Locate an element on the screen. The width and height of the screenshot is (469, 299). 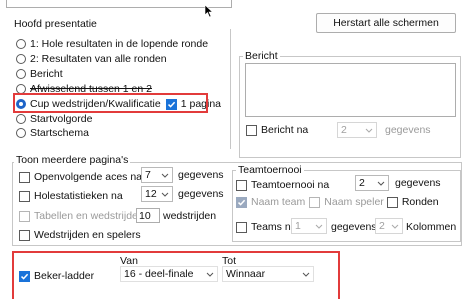
bericht-title: Bericht is located at coordinates (261, 56).